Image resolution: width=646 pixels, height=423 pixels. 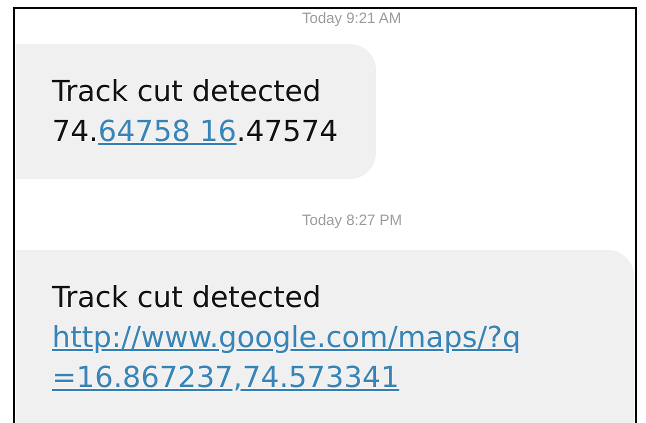 I want to click on link: 64758 16, so click(x=167, y=131).